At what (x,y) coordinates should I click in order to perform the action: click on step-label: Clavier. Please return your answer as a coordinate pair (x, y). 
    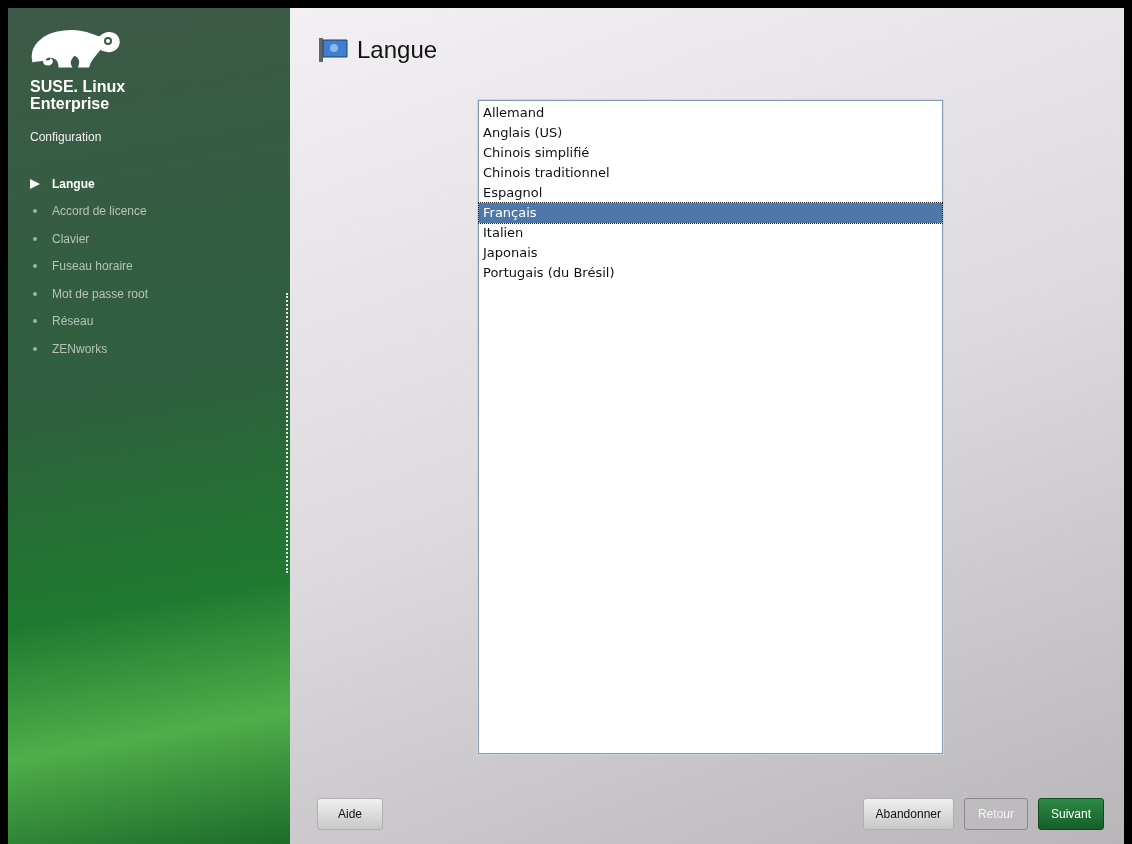
    Looking at the image, I should click on (71, 238).